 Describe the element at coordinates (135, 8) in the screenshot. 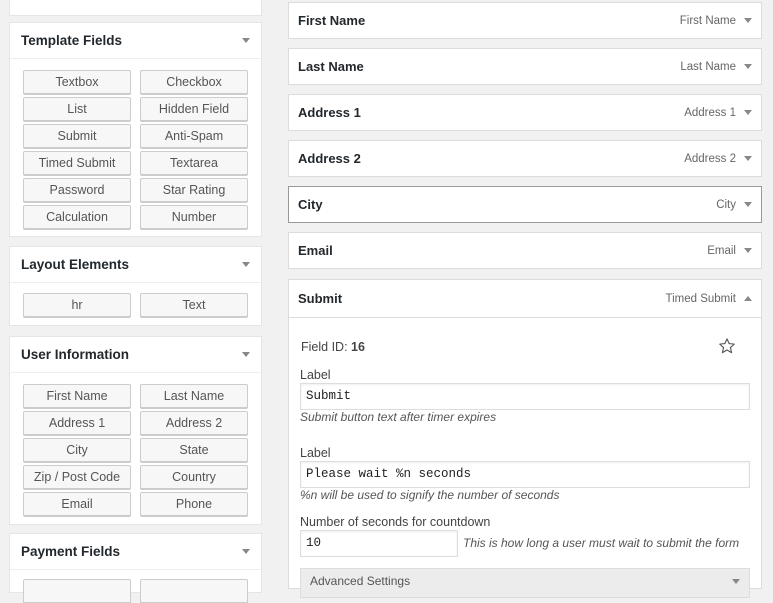

I see `previous-box` at that location.